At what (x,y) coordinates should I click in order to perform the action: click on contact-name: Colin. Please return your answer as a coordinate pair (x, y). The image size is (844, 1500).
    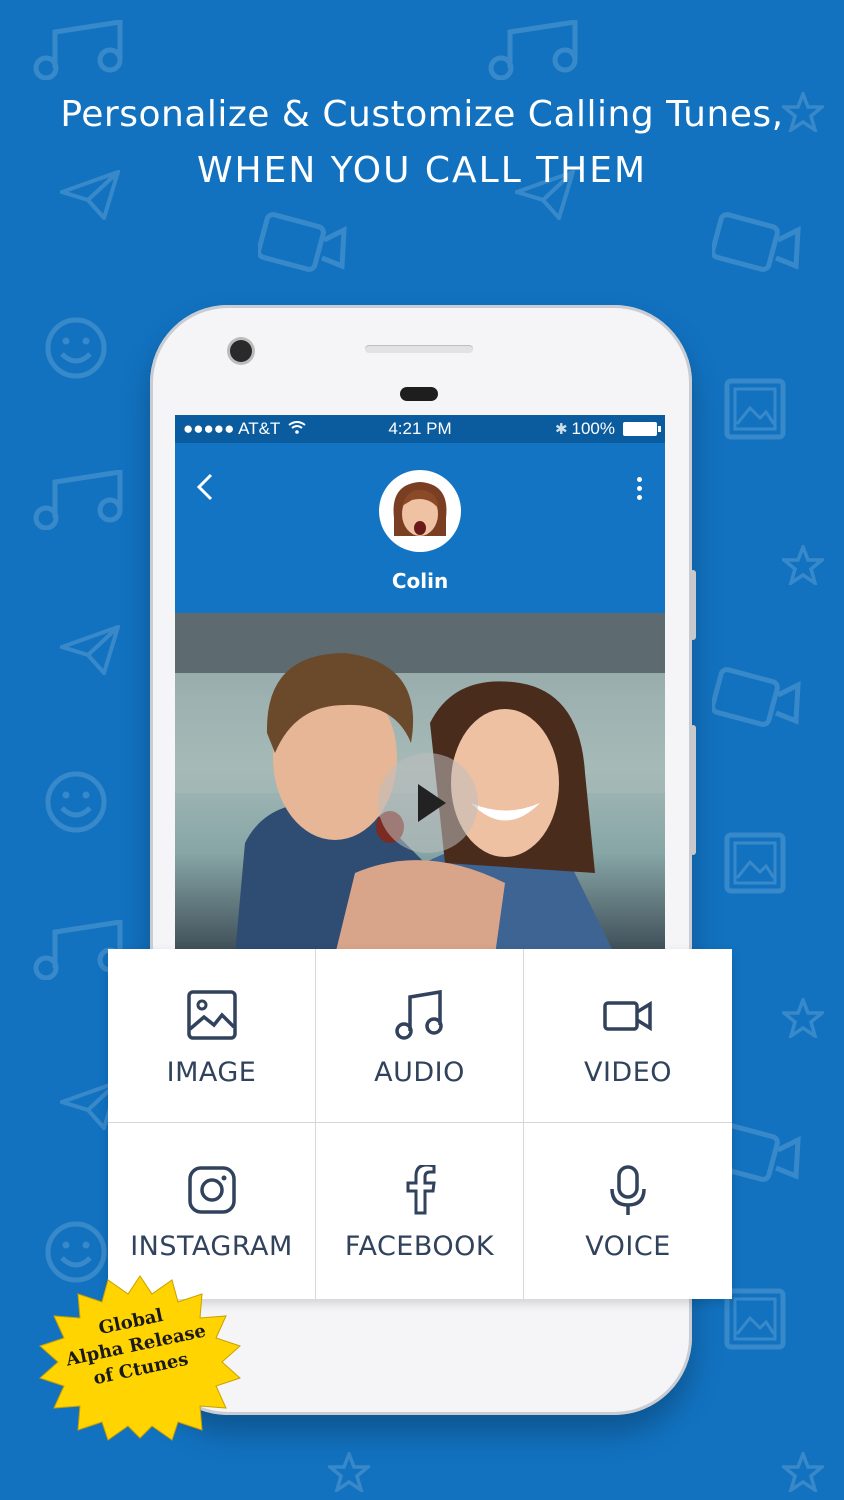
    Looking at the image, I should click on (420, 581).